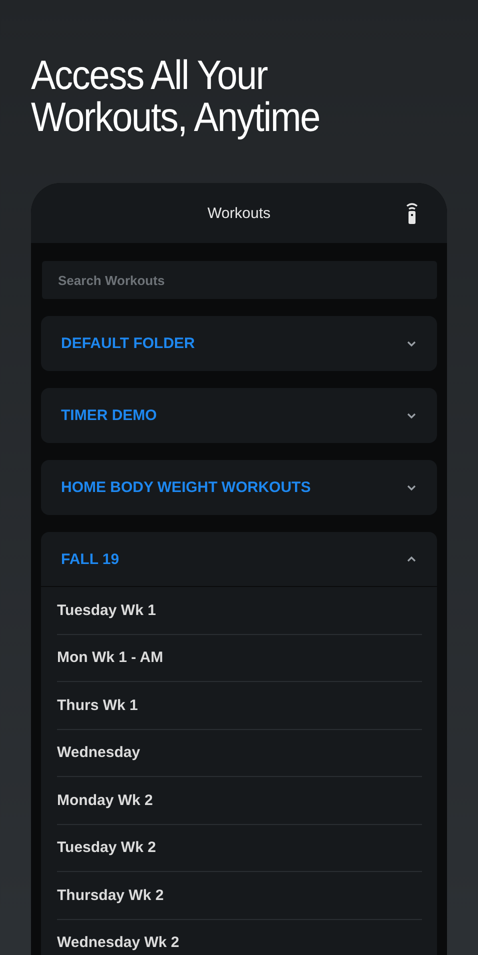 Image resolution: width=478 pixels, height=955 pixels. What do you see at coordinates (176, 96) in the screenshot?
I see `headline: Access All Your Workouts, Anytime` at bounding box center [176, 96].